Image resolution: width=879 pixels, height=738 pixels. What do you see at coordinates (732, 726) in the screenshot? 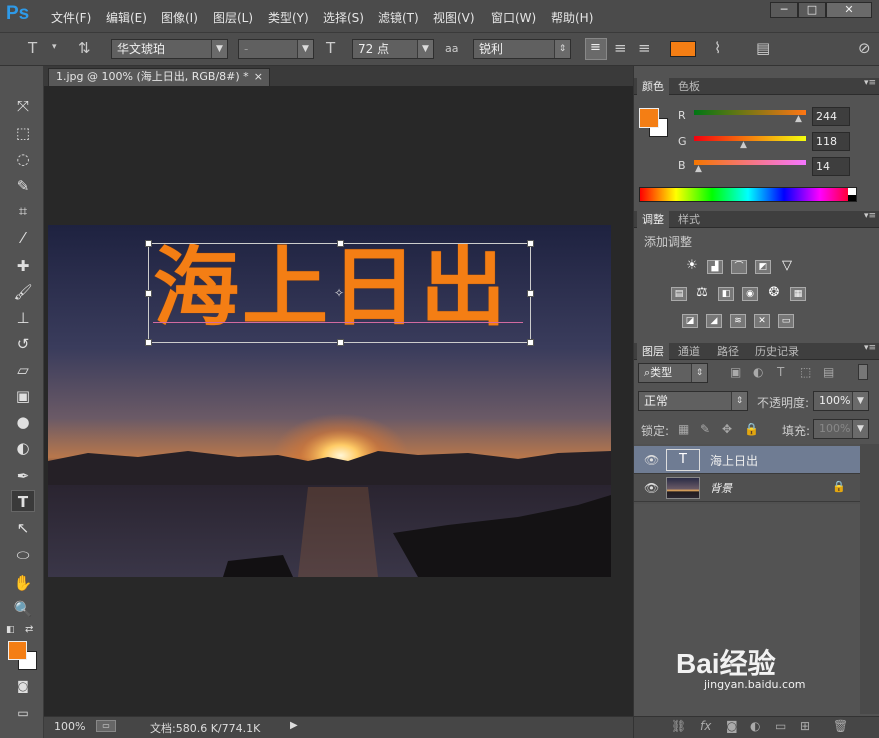
I see `add-mask-icon: ◙` at bounding box center [732, 726].